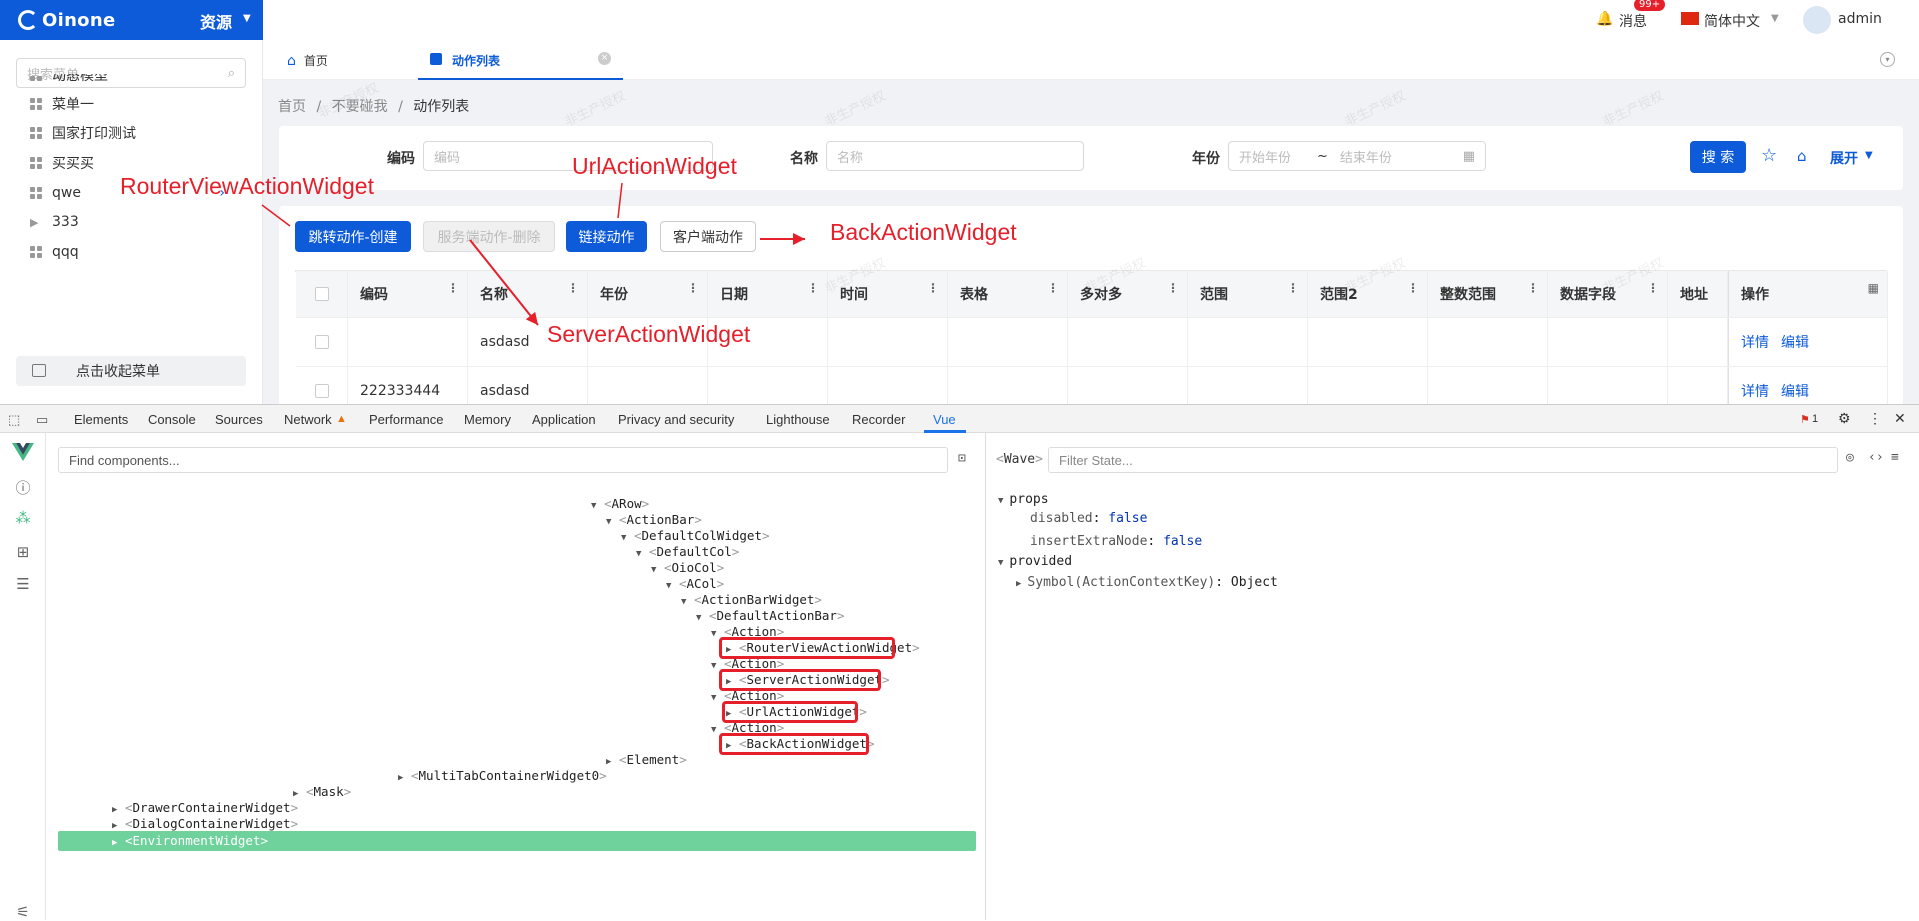 The image size is (1919, 921). I want to click on pinia-tree-icon: ⊞, so click(23, 552).